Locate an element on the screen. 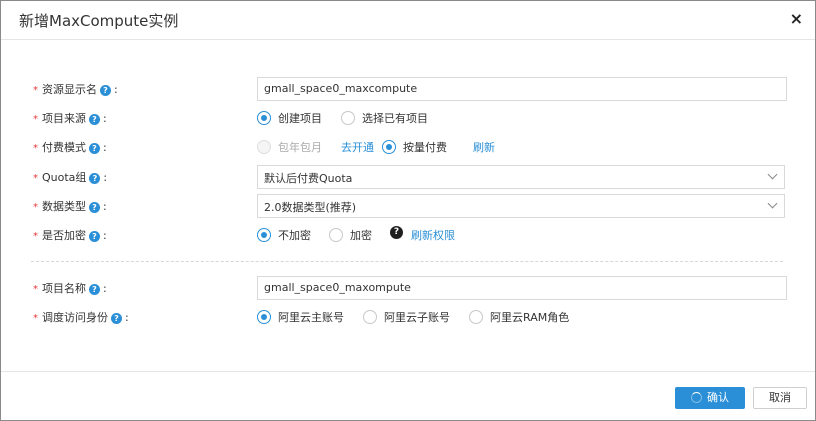 The width and height of the screenshot is (816, 421). data-type-row: * 数据类型?: 2.0数据类型(推荐) is located at coordinates (408, 206).